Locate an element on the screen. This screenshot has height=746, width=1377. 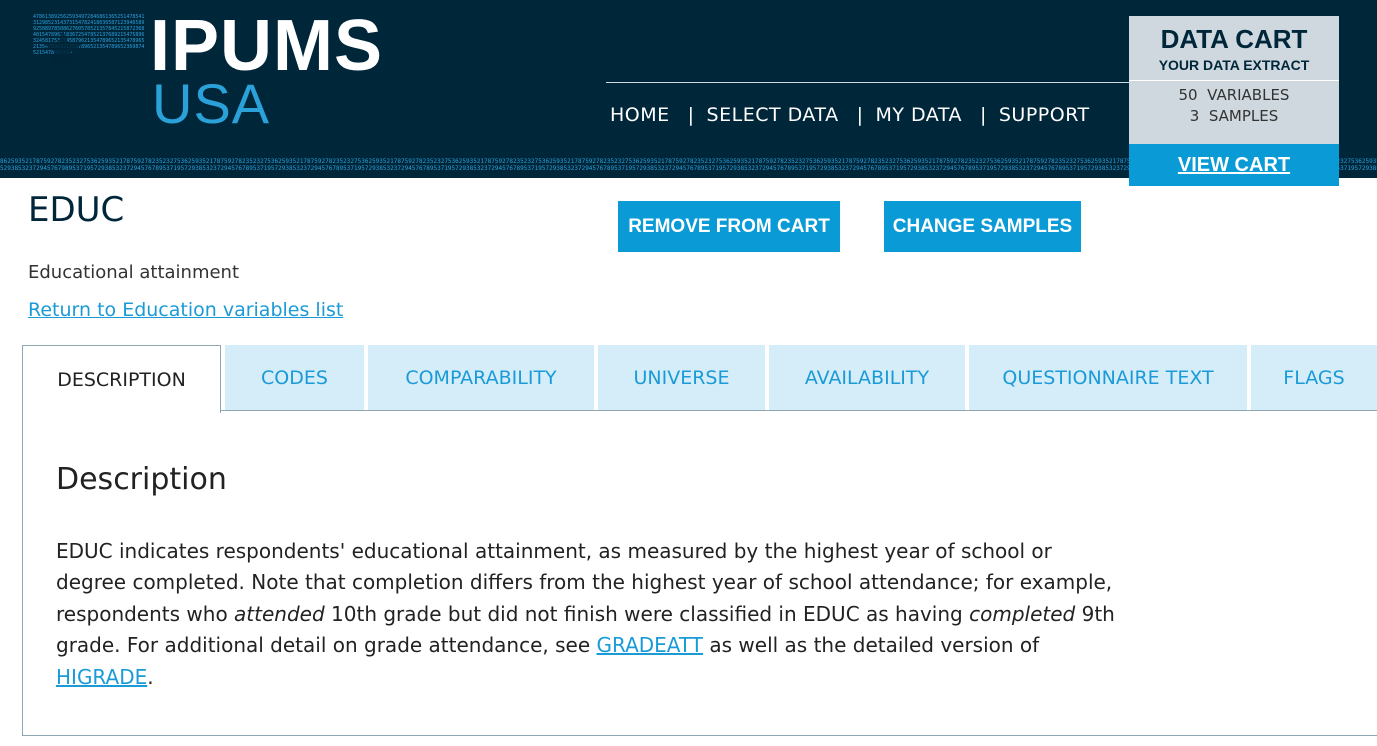
tab-flags: FLAGS is located at coordinates (1314, 378).